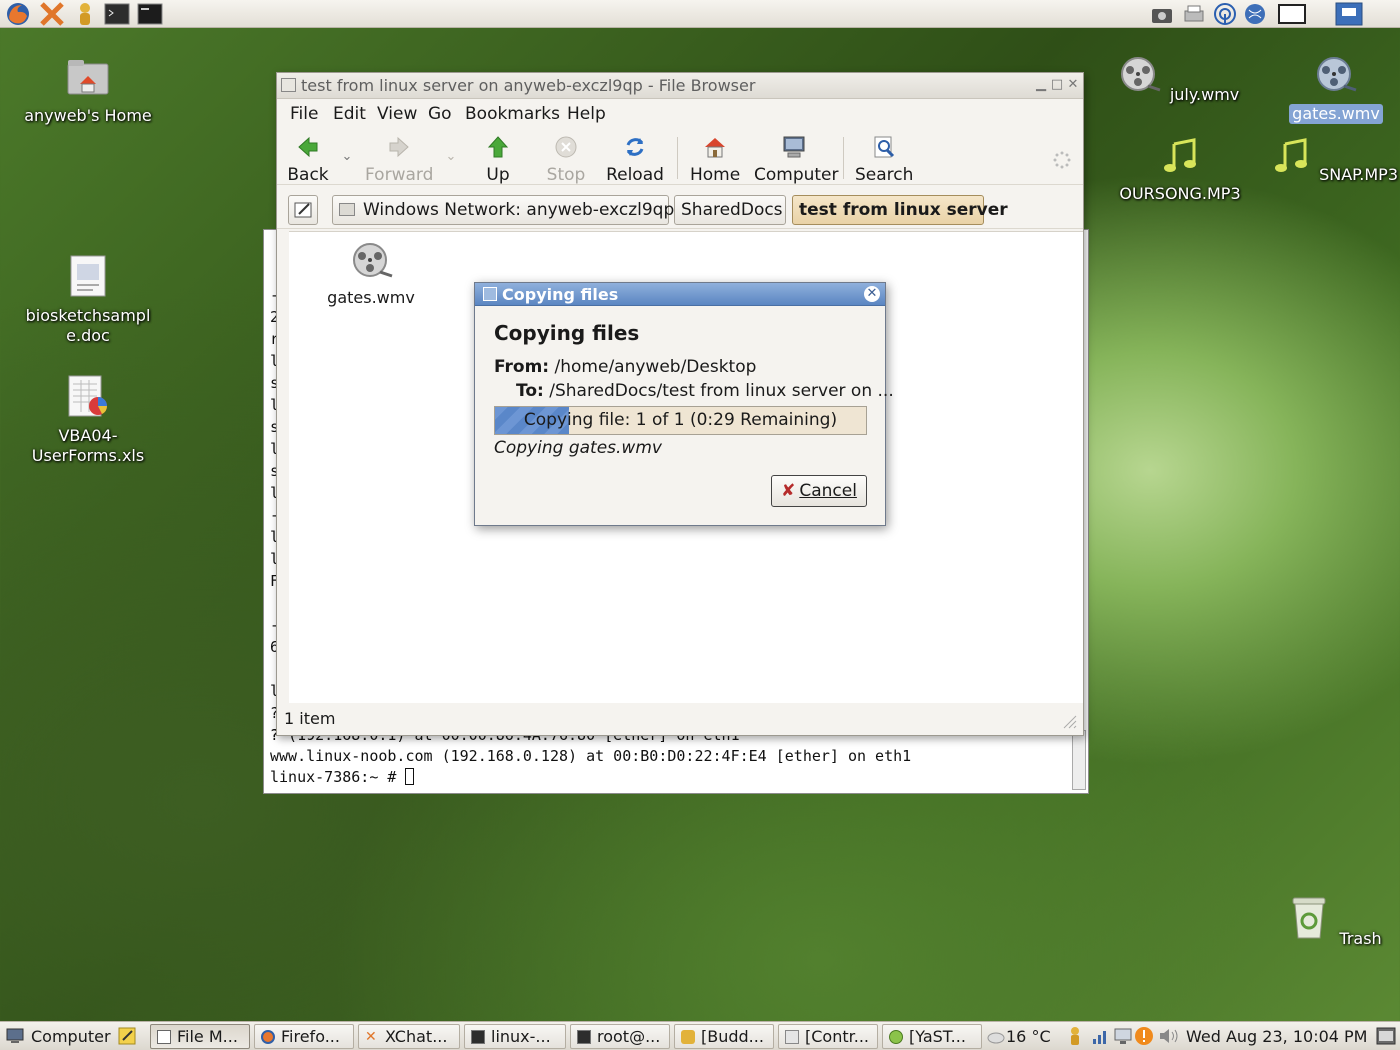  What do you see at coordinates (52, 14) in the screenshot?
I see `xchat-icon` at bounding box center [52, 14].